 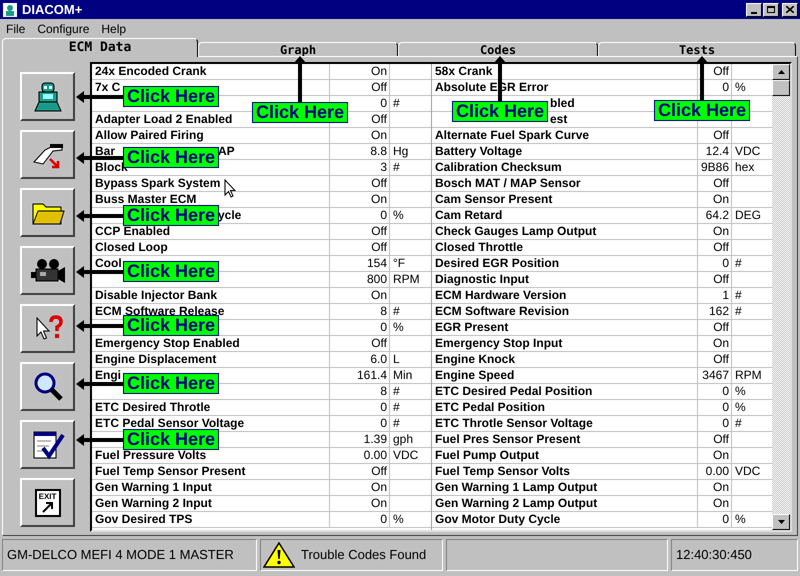 What do you see at coordinates (63, 29) in the screenshot?
I see `menu-item: Configure` at bounding box center [63, 29].